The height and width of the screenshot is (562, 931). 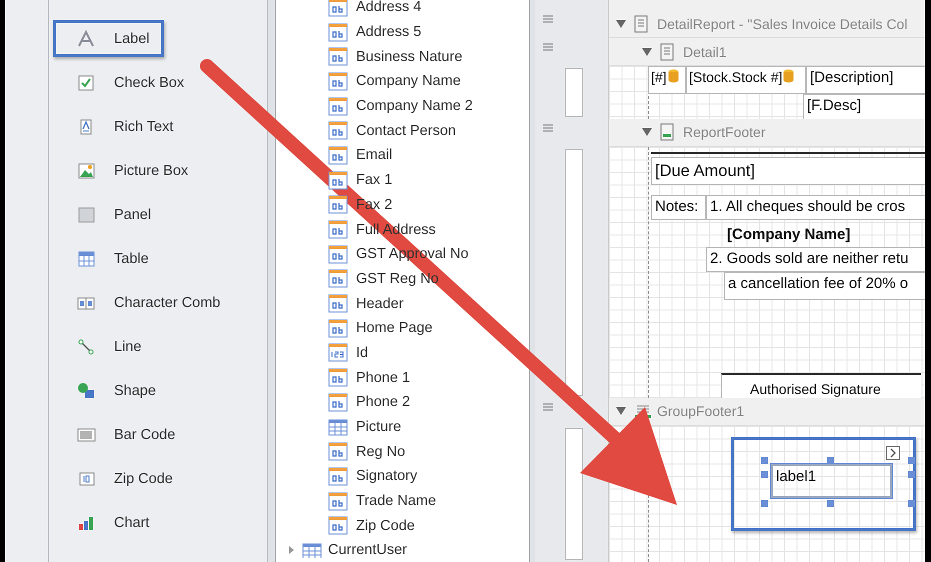 I want to click on field-item: Phone 1, so click(x=383, y=378).